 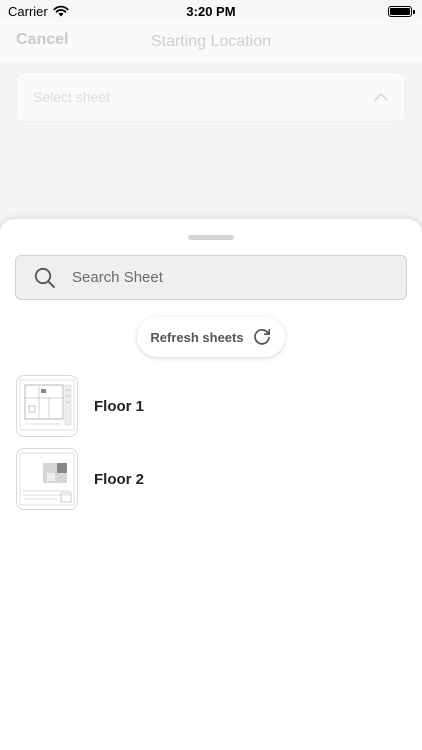 I want to click on refresh-sheets-label: Refresh sheets, so click(x=197, y=337).